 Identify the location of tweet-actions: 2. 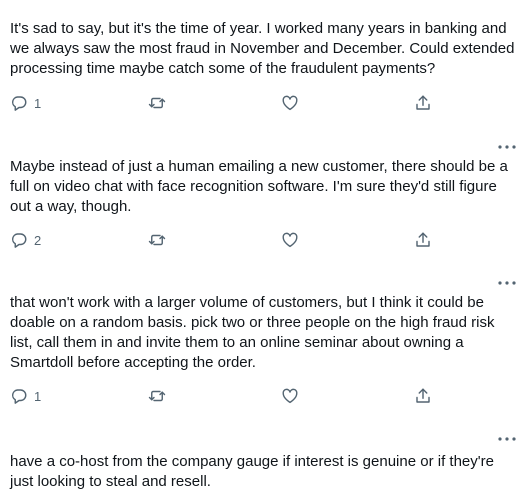
(265, 242).